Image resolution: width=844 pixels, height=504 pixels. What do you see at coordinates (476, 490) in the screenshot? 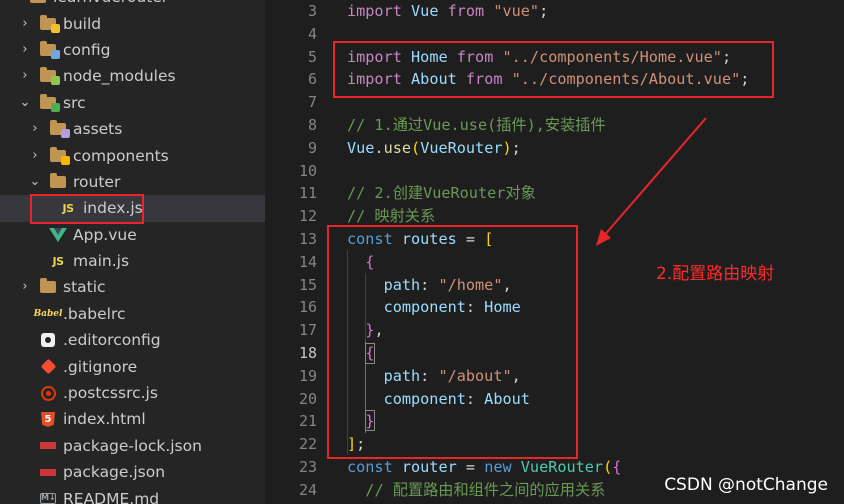
I see `code-line: // 配置路由和组件之间的应用关系` at bounding box center [476, 490].